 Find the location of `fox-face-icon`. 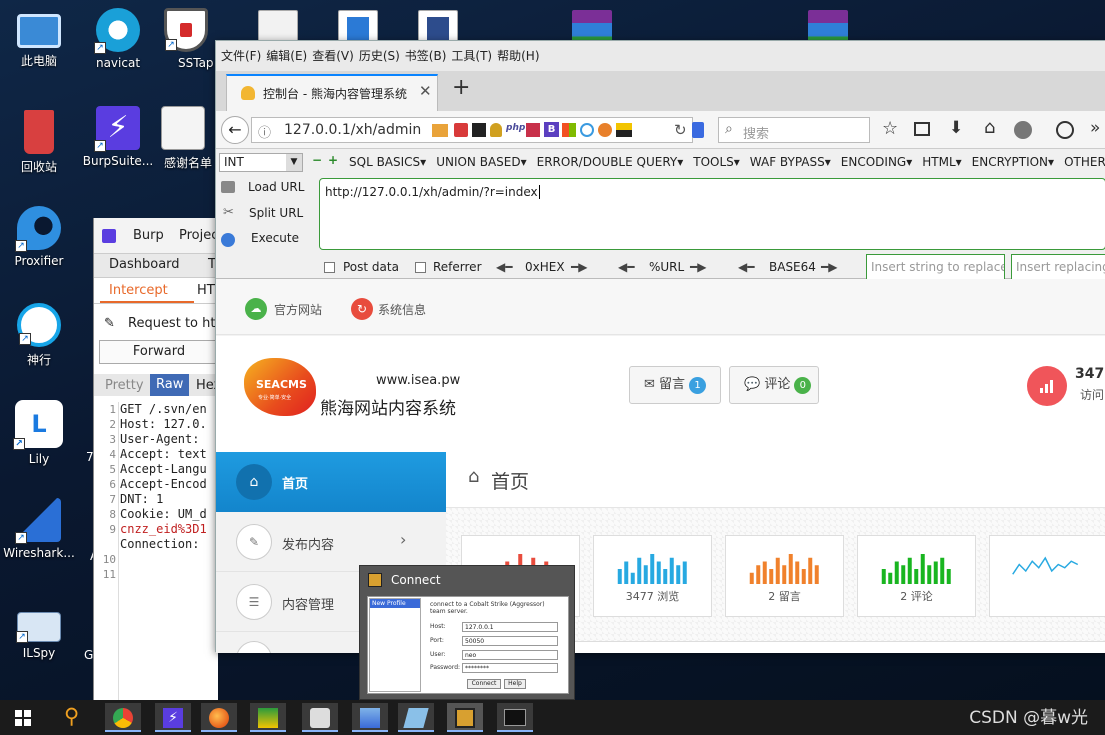

fox-face-icon is located at coordinates (605, 130).